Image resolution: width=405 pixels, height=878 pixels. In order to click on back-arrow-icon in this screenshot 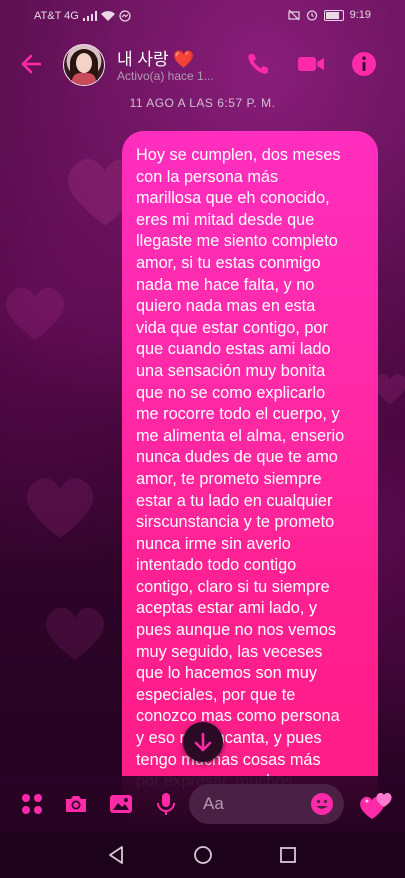, I will do `click(32, 64)`.